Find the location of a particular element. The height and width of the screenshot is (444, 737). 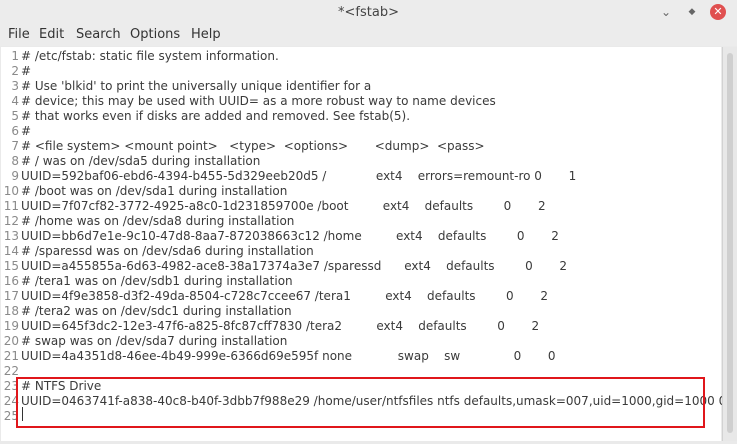

line-number: 4 is located at coordinates (15, 101).